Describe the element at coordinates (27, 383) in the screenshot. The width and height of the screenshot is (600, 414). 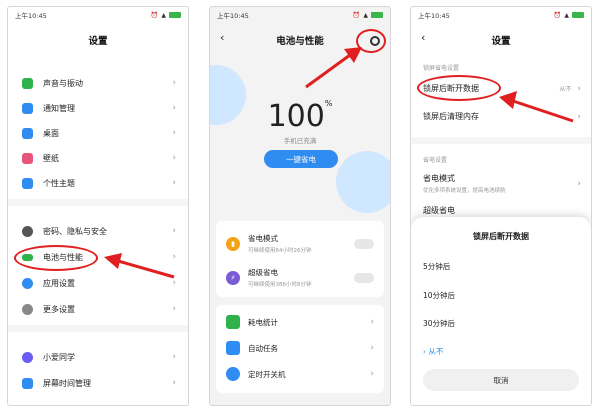
I see `hourglass-icon` at that location.